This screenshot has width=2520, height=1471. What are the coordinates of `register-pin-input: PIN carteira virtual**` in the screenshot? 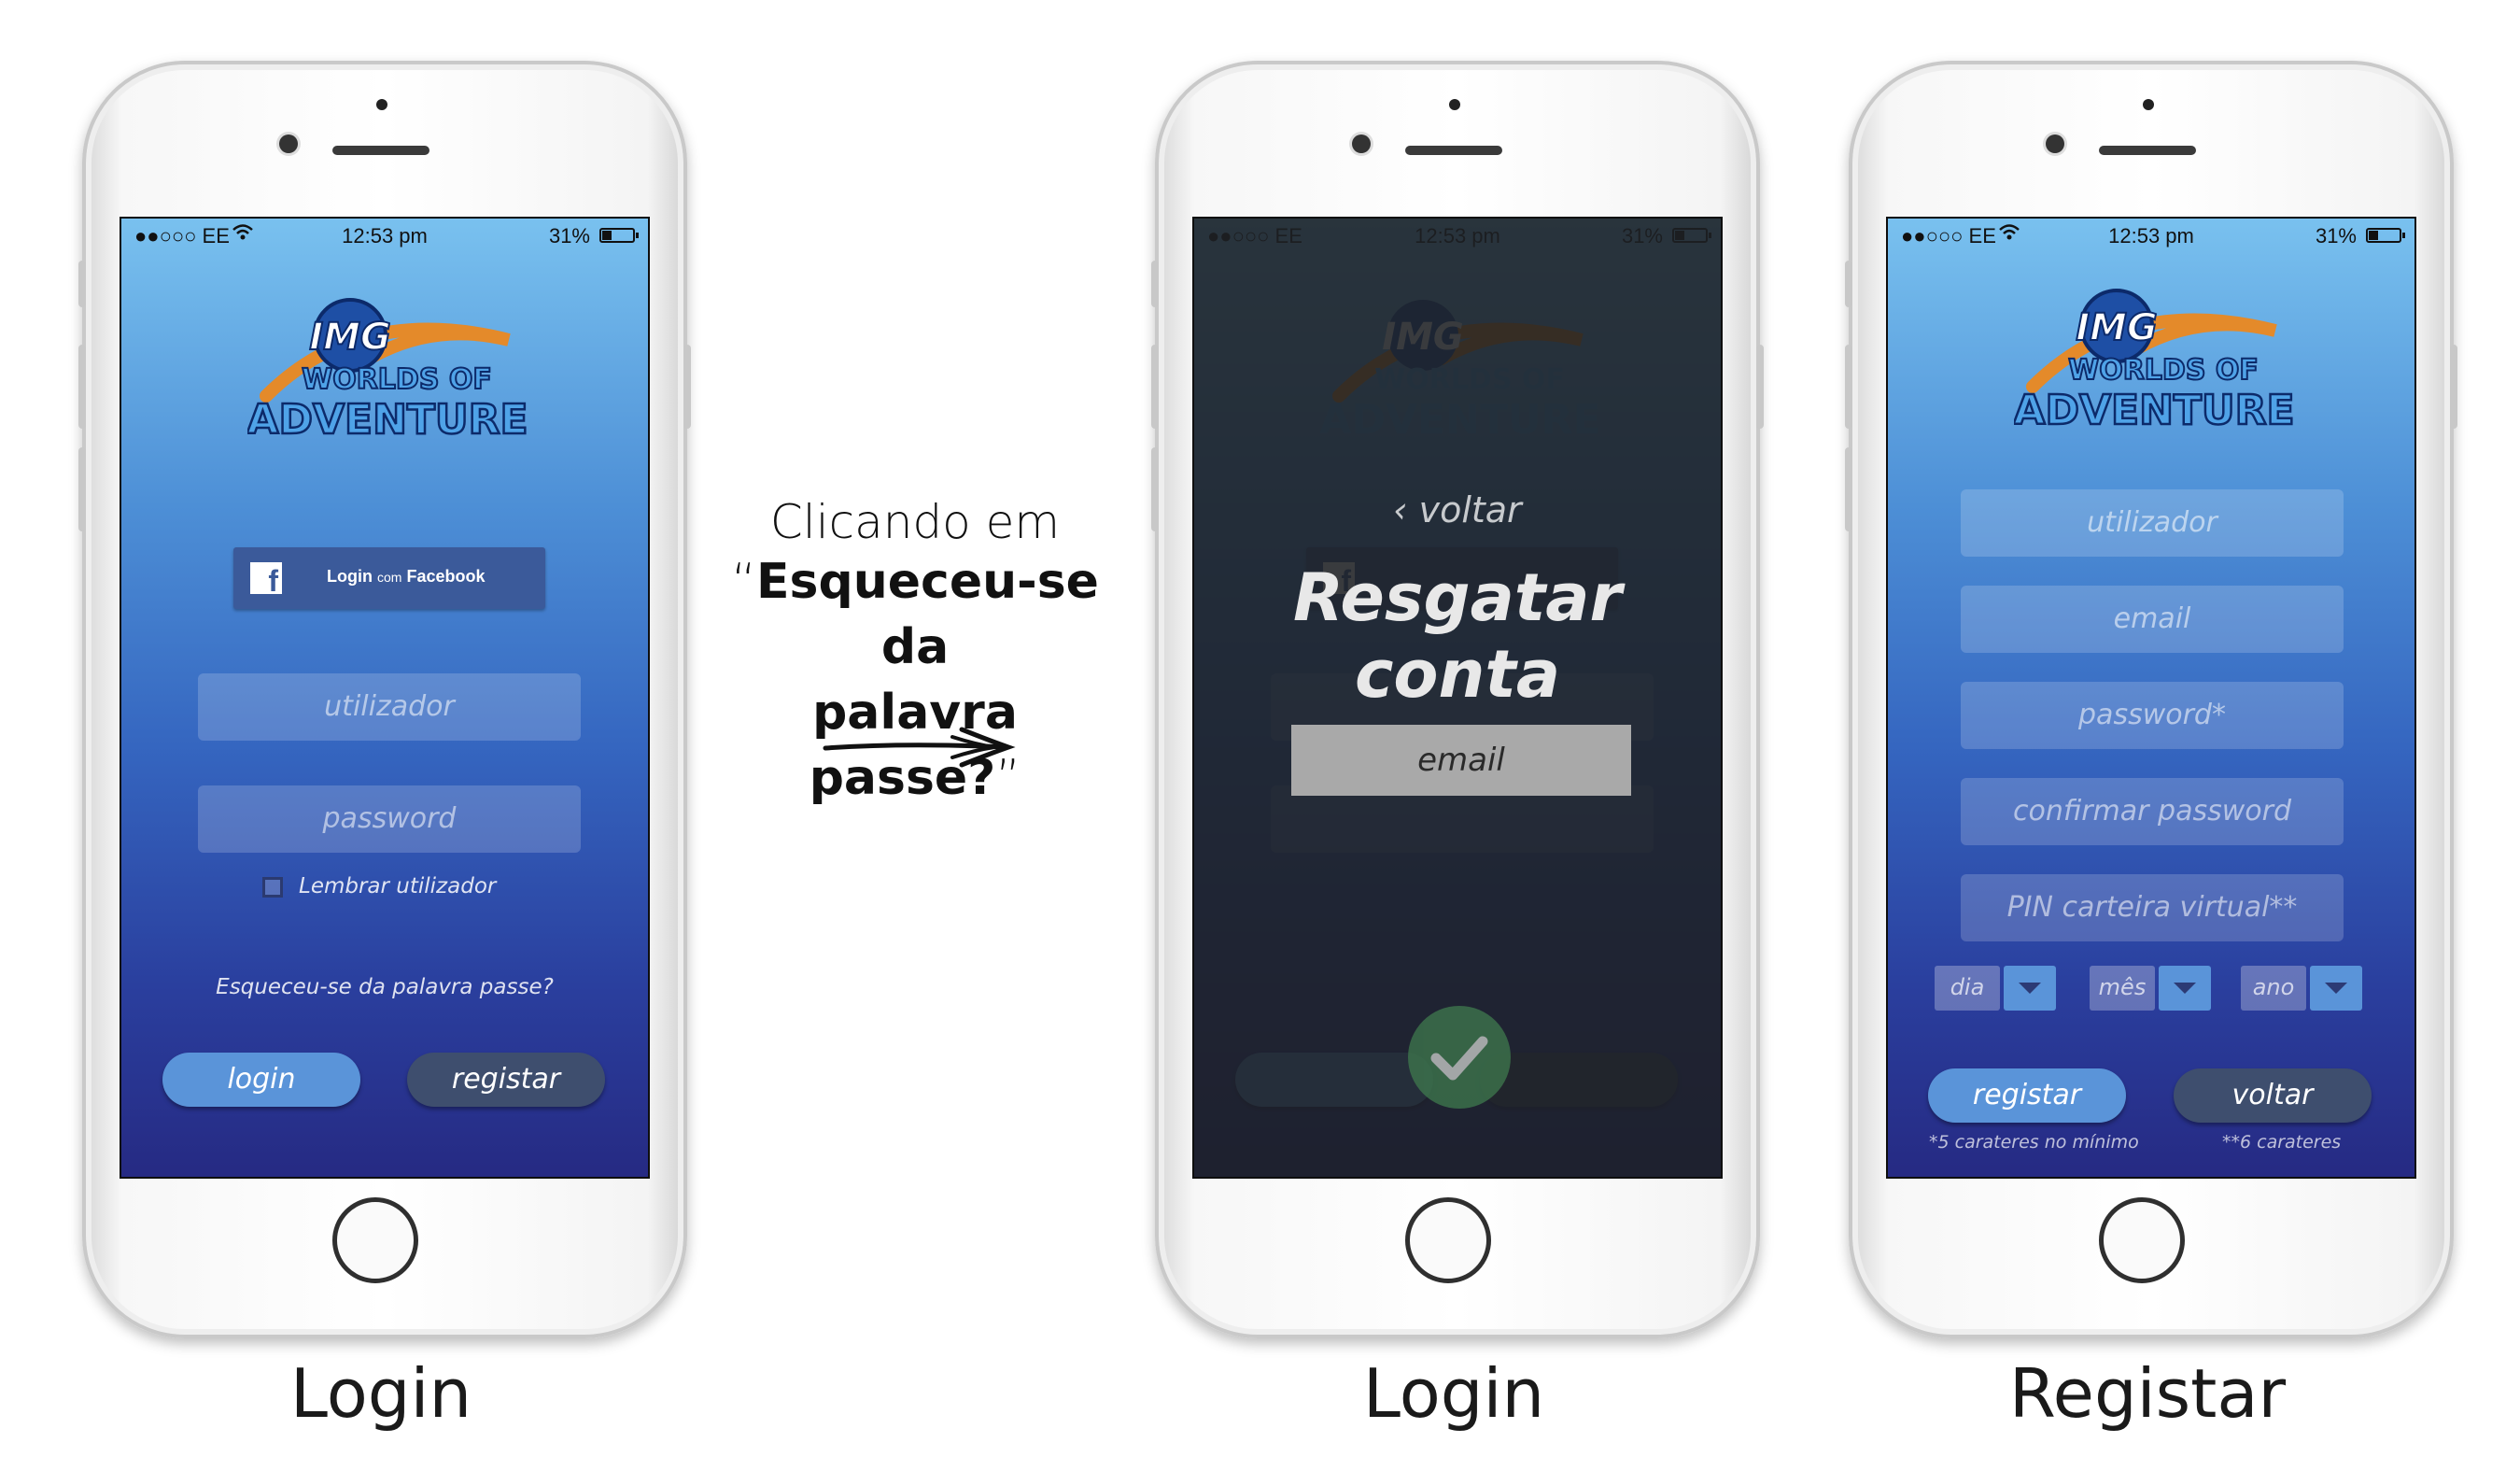 It's located at (2152, 907).